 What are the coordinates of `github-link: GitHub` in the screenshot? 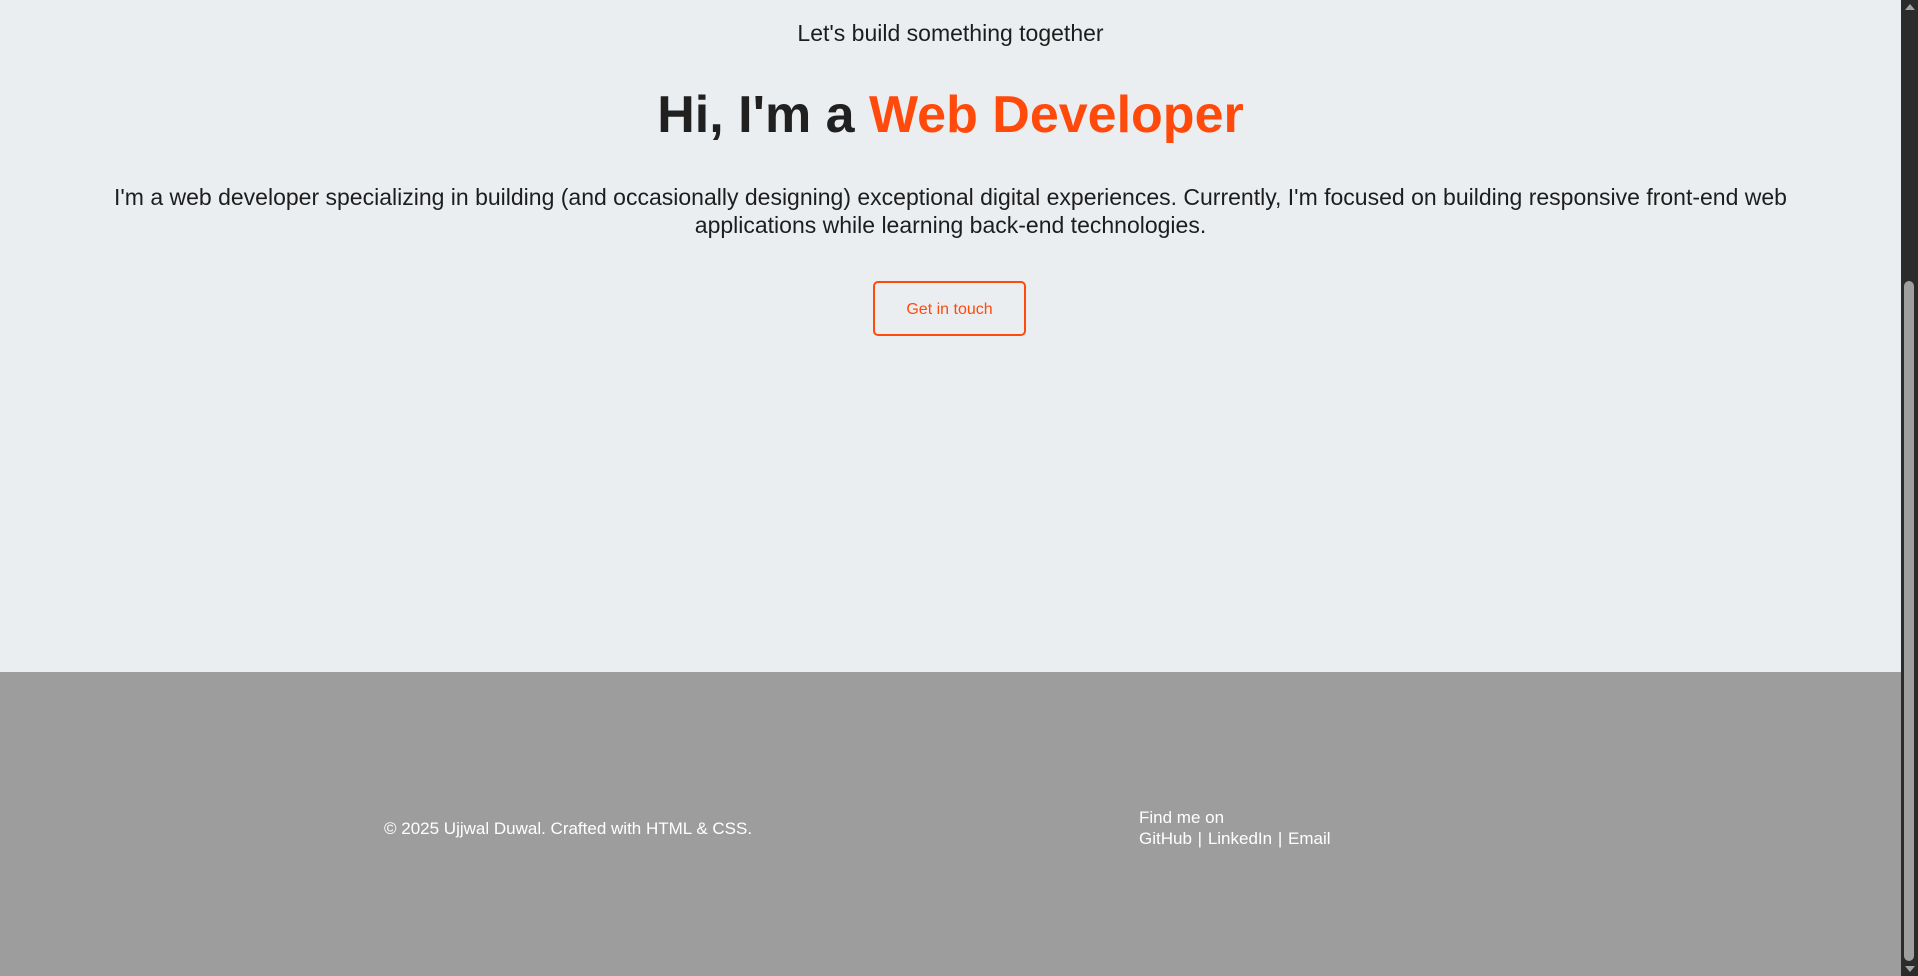 It's located at (1165, 838).